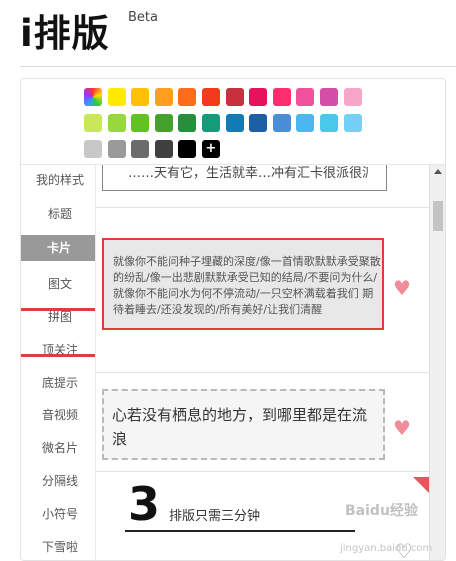 The width and height of the screenshot is (456, 561). What do you see at coordinates (215, 516) in the screenshot?
I see `number-template-caption: 排版只需三分钟` at bounding box center [215, 516].